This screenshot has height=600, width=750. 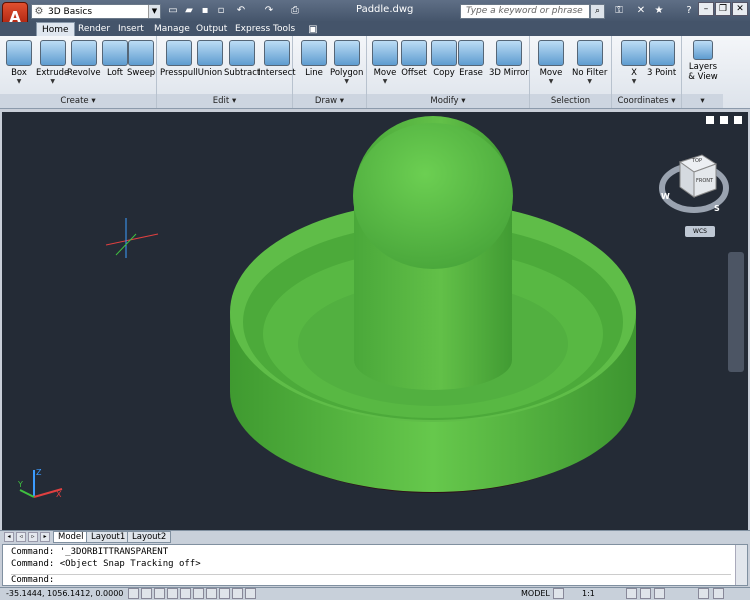 I want to click on panel-title-create: Create ▾, so click(x=78, y=101).